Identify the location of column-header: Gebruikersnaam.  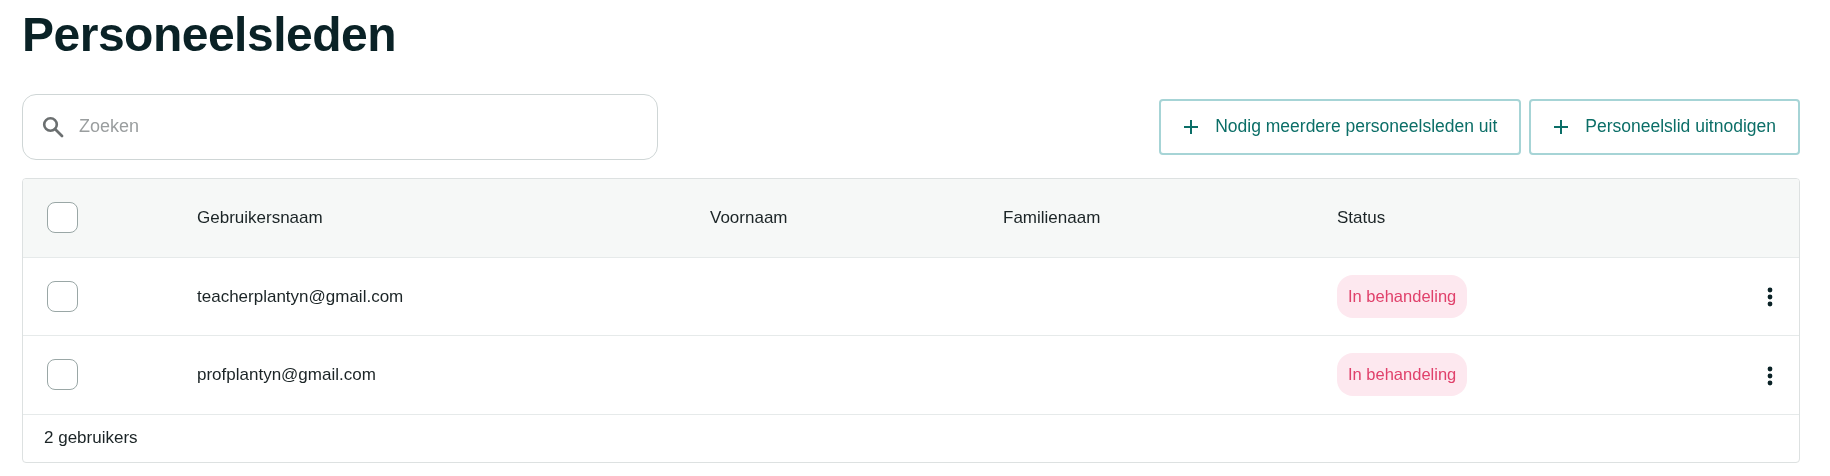
(260, 218).